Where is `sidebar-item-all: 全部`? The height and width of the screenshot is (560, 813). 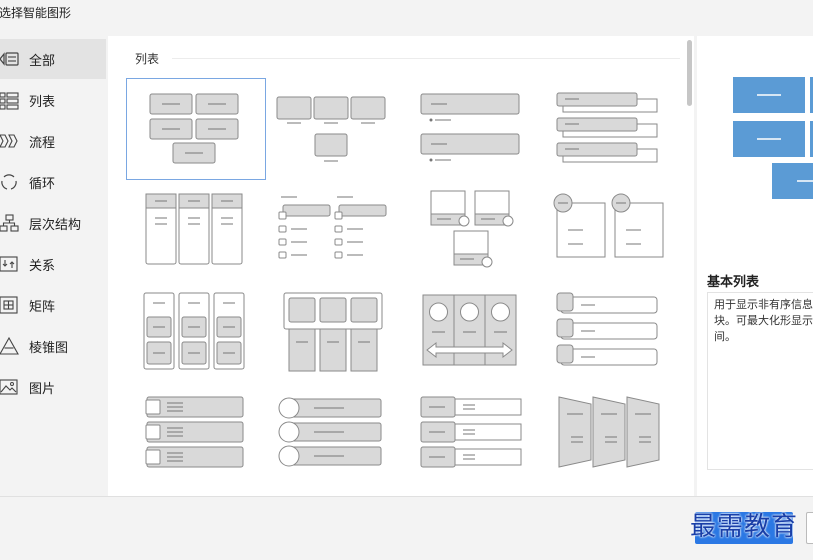 sidebar-item-all: 全部 is located at coordinates (53, 59).